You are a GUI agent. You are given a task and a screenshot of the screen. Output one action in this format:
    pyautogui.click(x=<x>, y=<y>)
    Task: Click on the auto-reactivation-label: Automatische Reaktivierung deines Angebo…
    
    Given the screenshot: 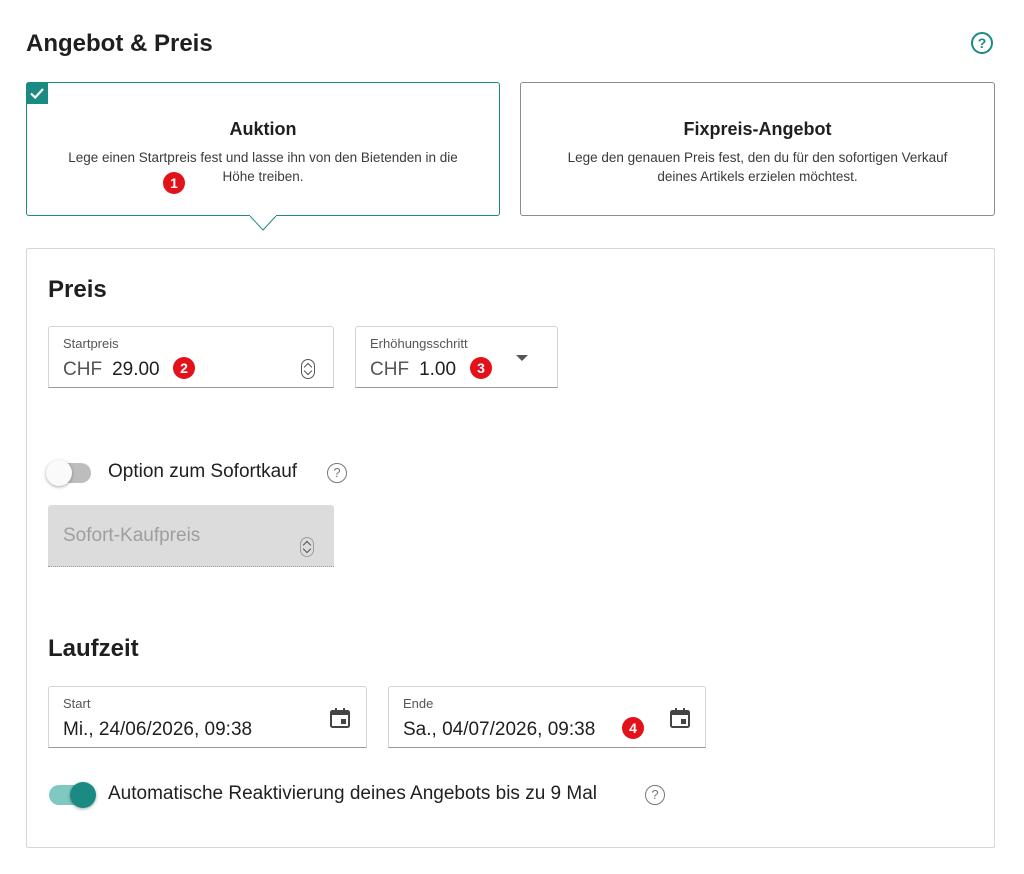 What is the action you would take?
    pyautogui.click(x=352, y=793)
    